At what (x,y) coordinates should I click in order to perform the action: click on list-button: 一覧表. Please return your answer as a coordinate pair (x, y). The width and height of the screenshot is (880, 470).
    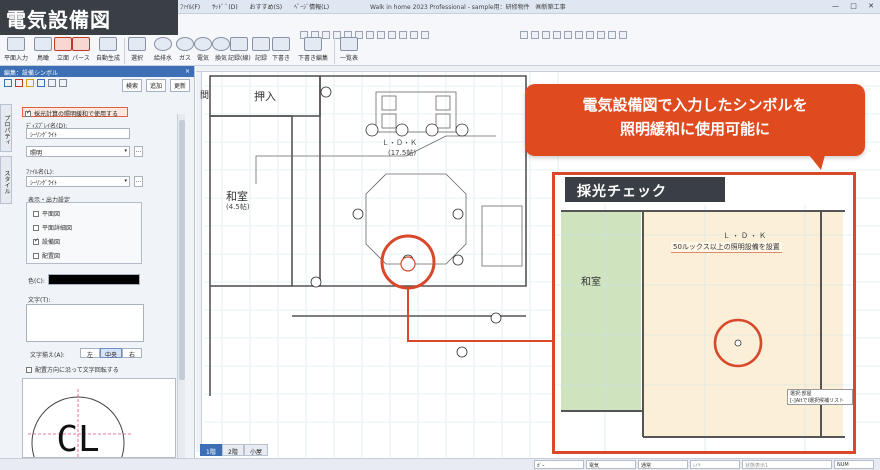
    Looking at the image, I should click on (349, 49).